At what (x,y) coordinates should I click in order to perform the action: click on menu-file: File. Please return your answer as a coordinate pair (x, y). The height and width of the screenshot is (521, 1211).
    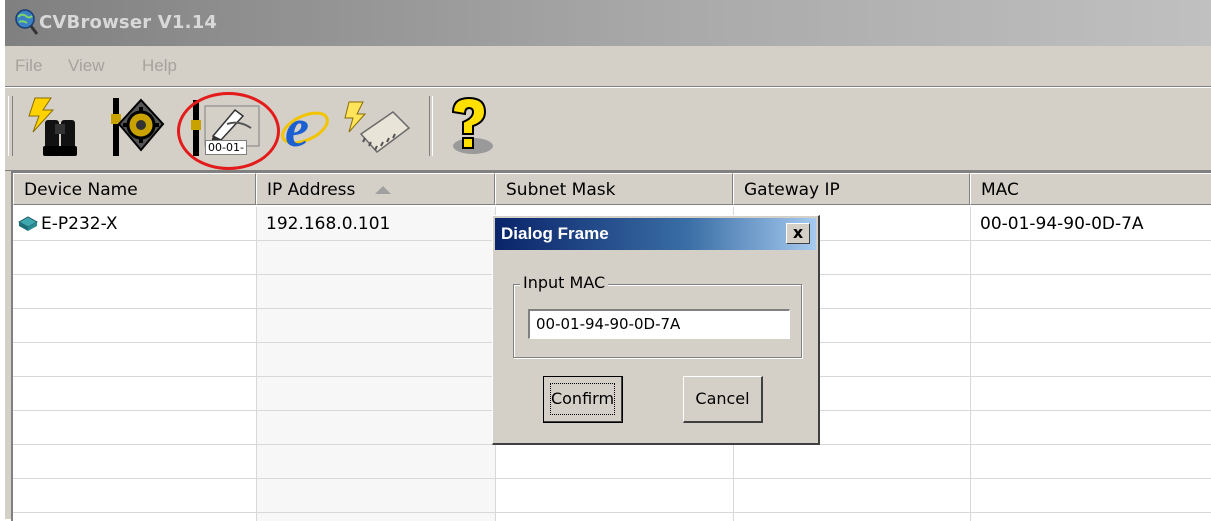
    Looking at the image, I should click on (28, 66).